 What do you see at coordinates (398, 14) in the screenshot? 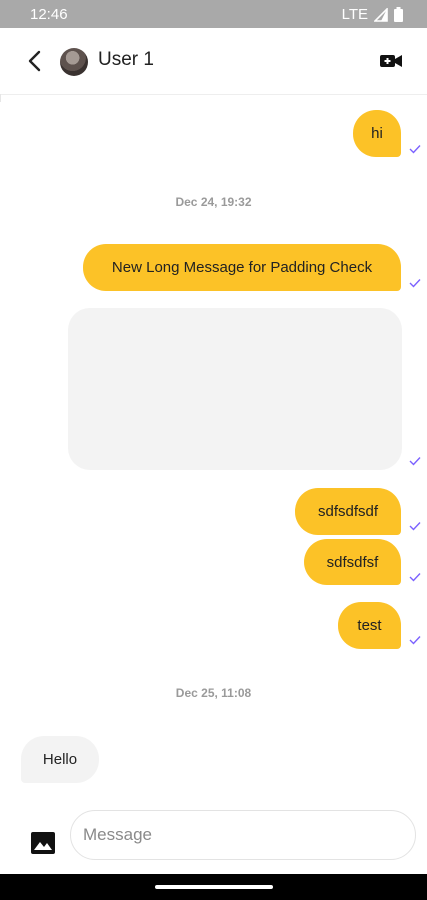
I see `battery-icon` at bounding box center [398, 14].